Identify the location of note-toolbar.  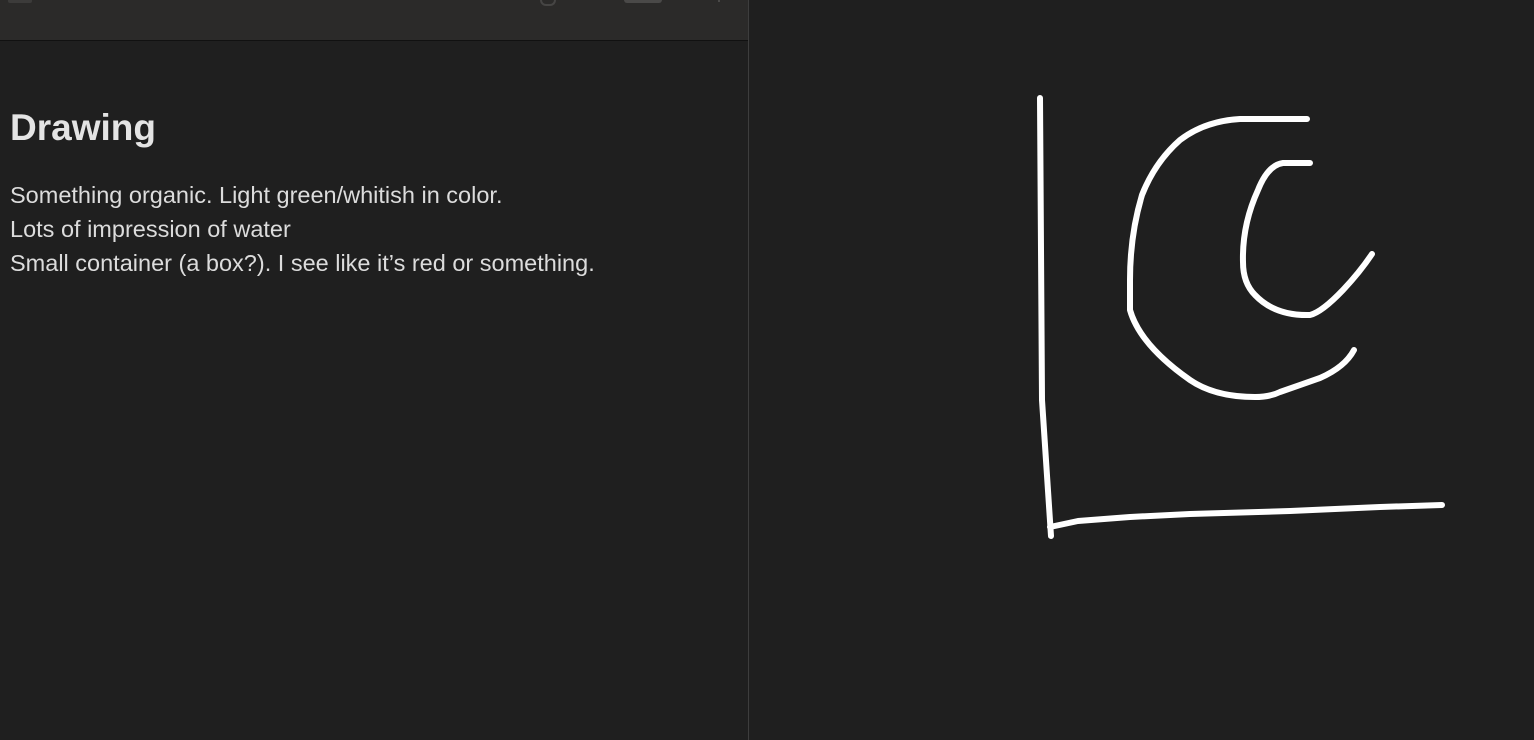
(374, 20).